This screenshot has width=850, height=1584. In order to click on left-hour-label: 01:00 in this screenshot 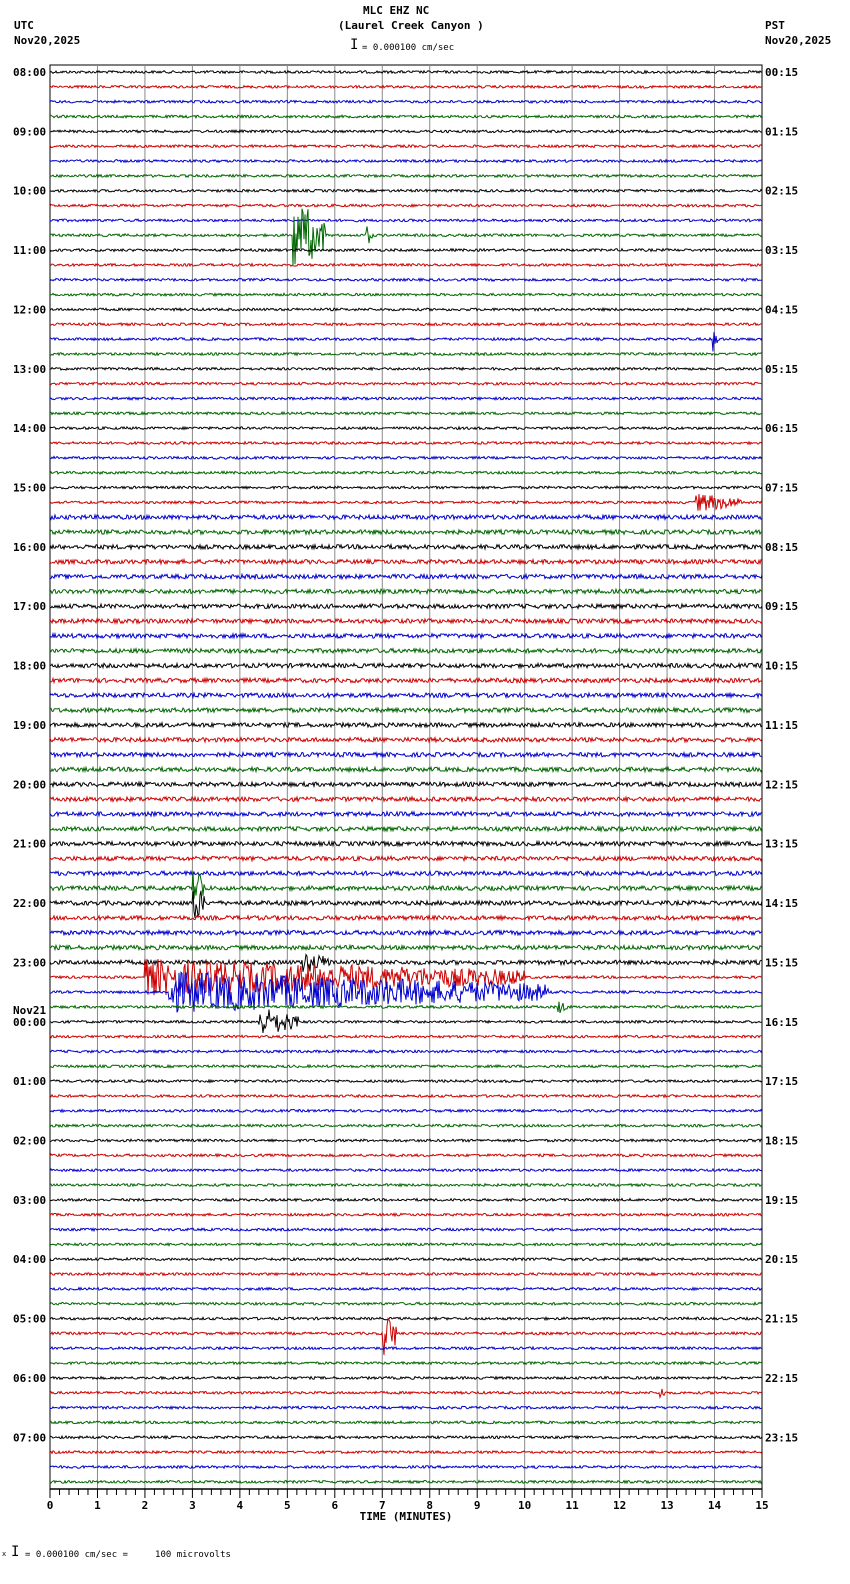, I will do `click(29, 1081)`.